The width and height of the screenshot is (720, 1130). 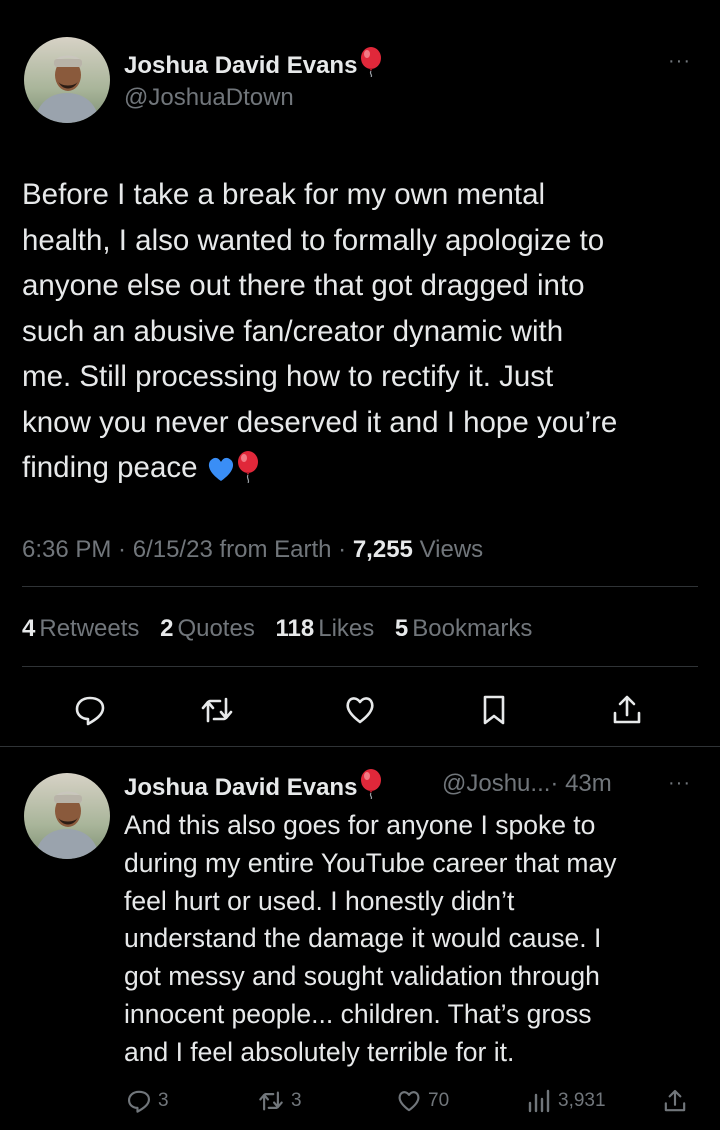 I want to click on reply-button, so click(x=90, y=710).